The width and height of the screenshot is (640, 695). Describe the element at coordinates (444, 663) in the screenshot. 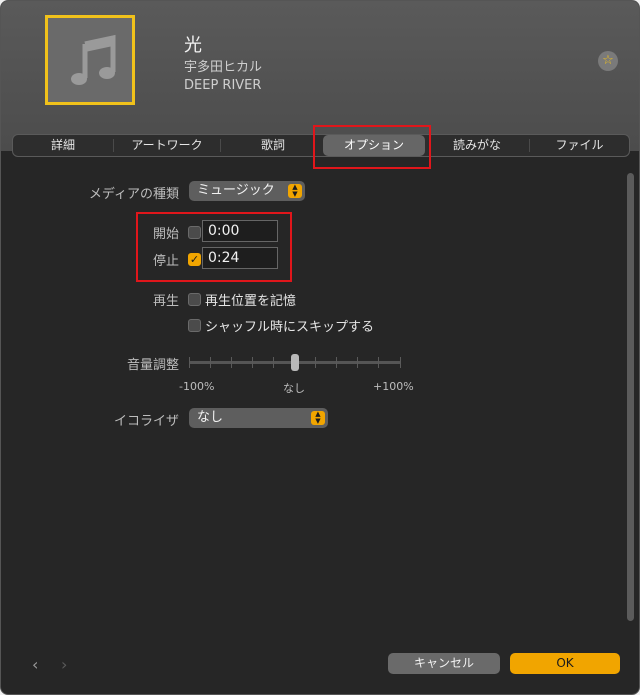

I see `cancel-button: キャンセル` at that location.